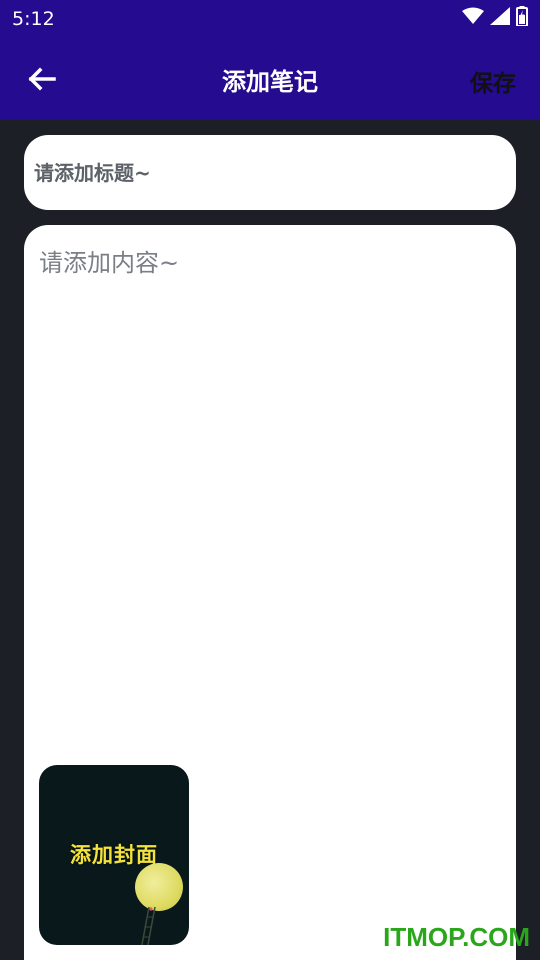 The height and width of the screenshot is (960, 540). Describe the element at coordinates (114, 855) in the screenshot. I see `add-cover-button: 添加封面` at that location.